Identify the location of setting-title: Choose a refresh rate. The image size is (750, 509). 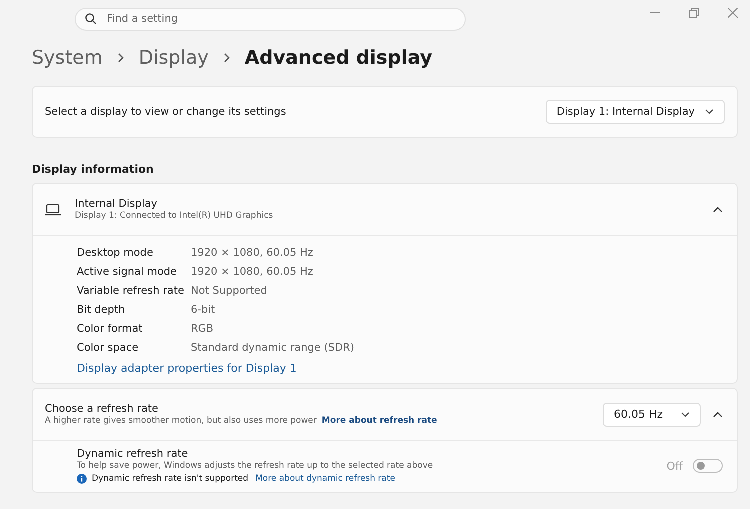
(102, 409).